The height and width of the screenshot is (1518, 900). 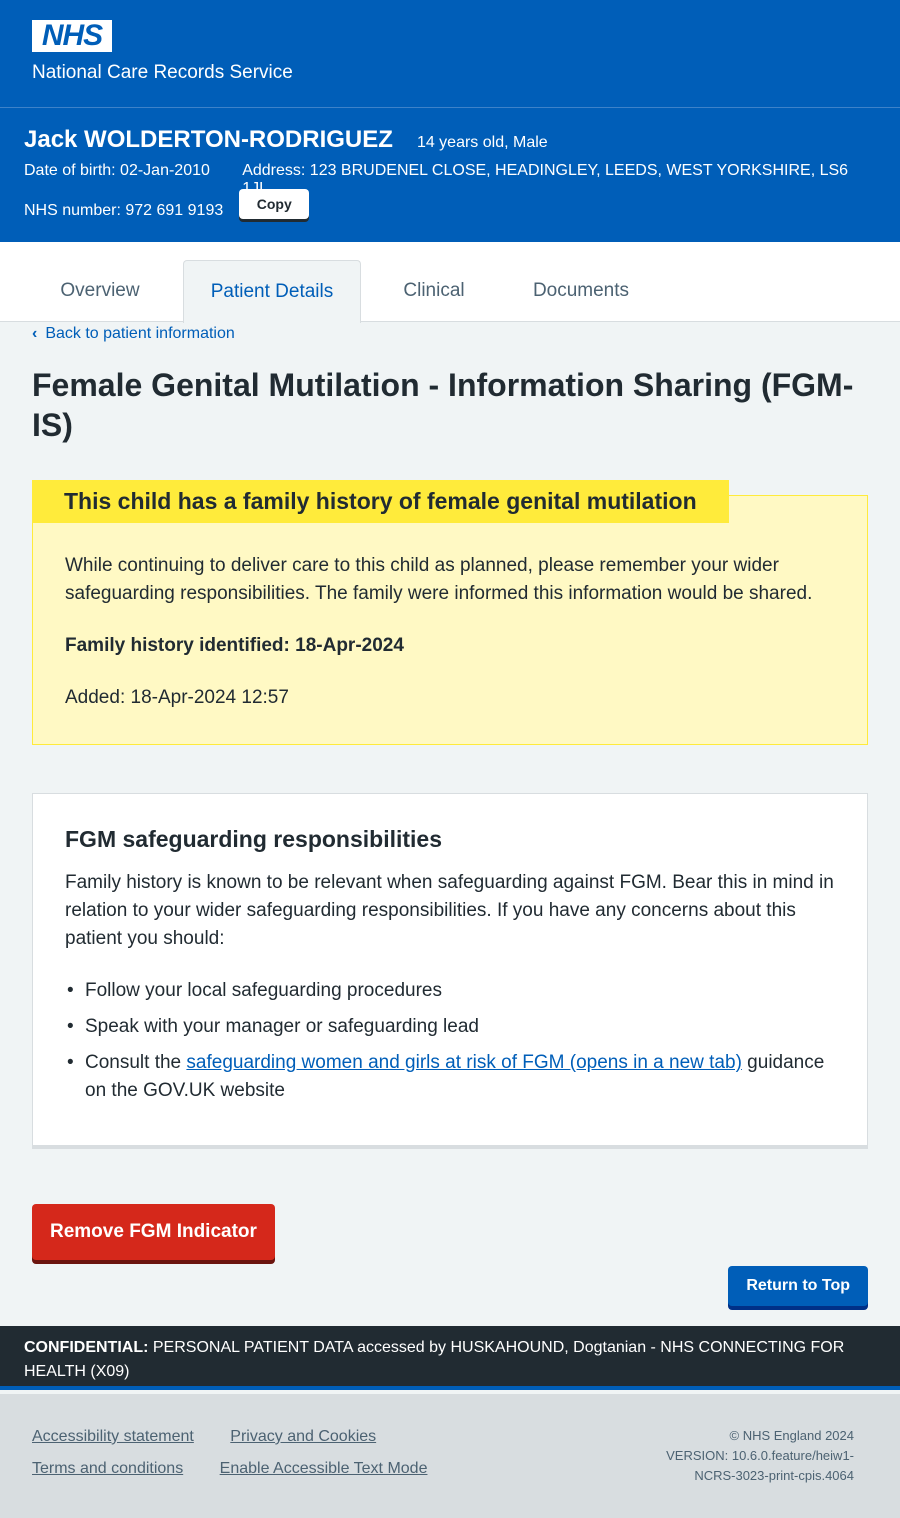 What do you see at coordinates (798, 1286) in the screenshot?
I see `return-to-top-button: Return to Top` at bounding box center [798, 1286].